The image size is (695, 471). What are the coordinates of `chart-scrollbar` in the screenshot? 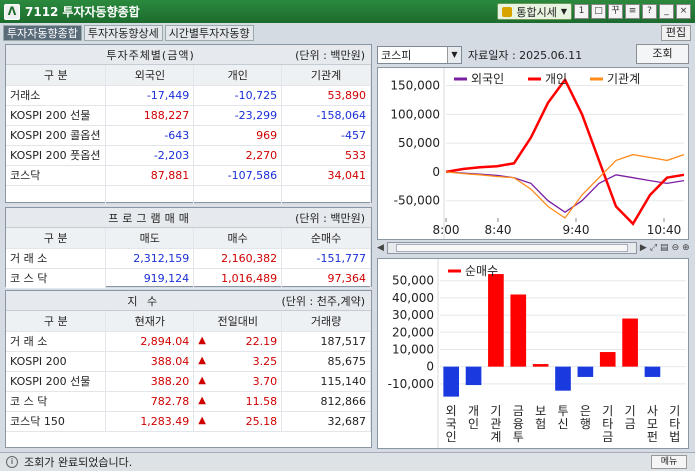 It's located at (511, 248).